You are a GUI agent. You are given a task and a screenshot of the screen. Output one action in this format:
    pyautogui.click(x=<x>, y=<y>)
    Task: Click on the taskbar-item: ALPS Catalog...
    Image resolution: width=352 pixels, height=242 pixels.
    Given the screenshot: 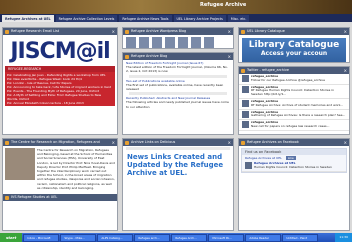 What is the action you would take?
    pyautogui.click(x=115, y=237)
    